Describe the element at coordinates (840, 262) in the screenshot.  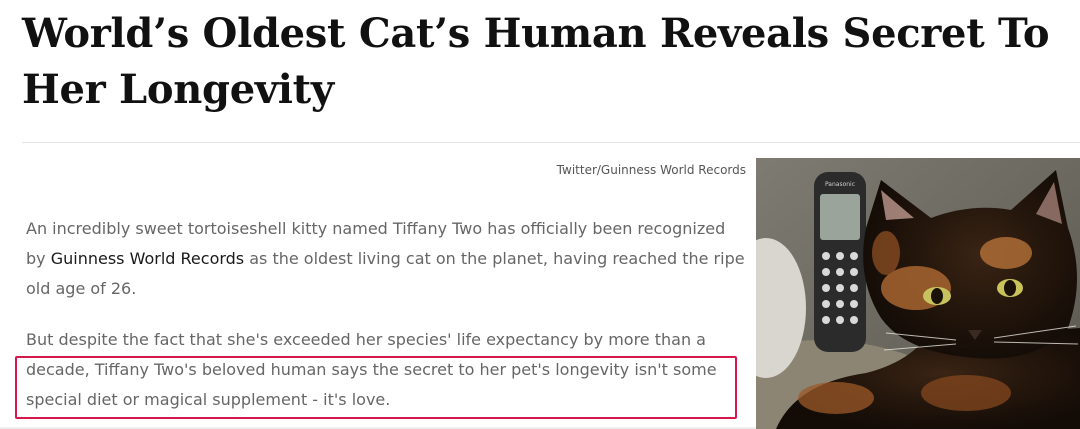
I see `cordless-phone: Panasonic` at that location.